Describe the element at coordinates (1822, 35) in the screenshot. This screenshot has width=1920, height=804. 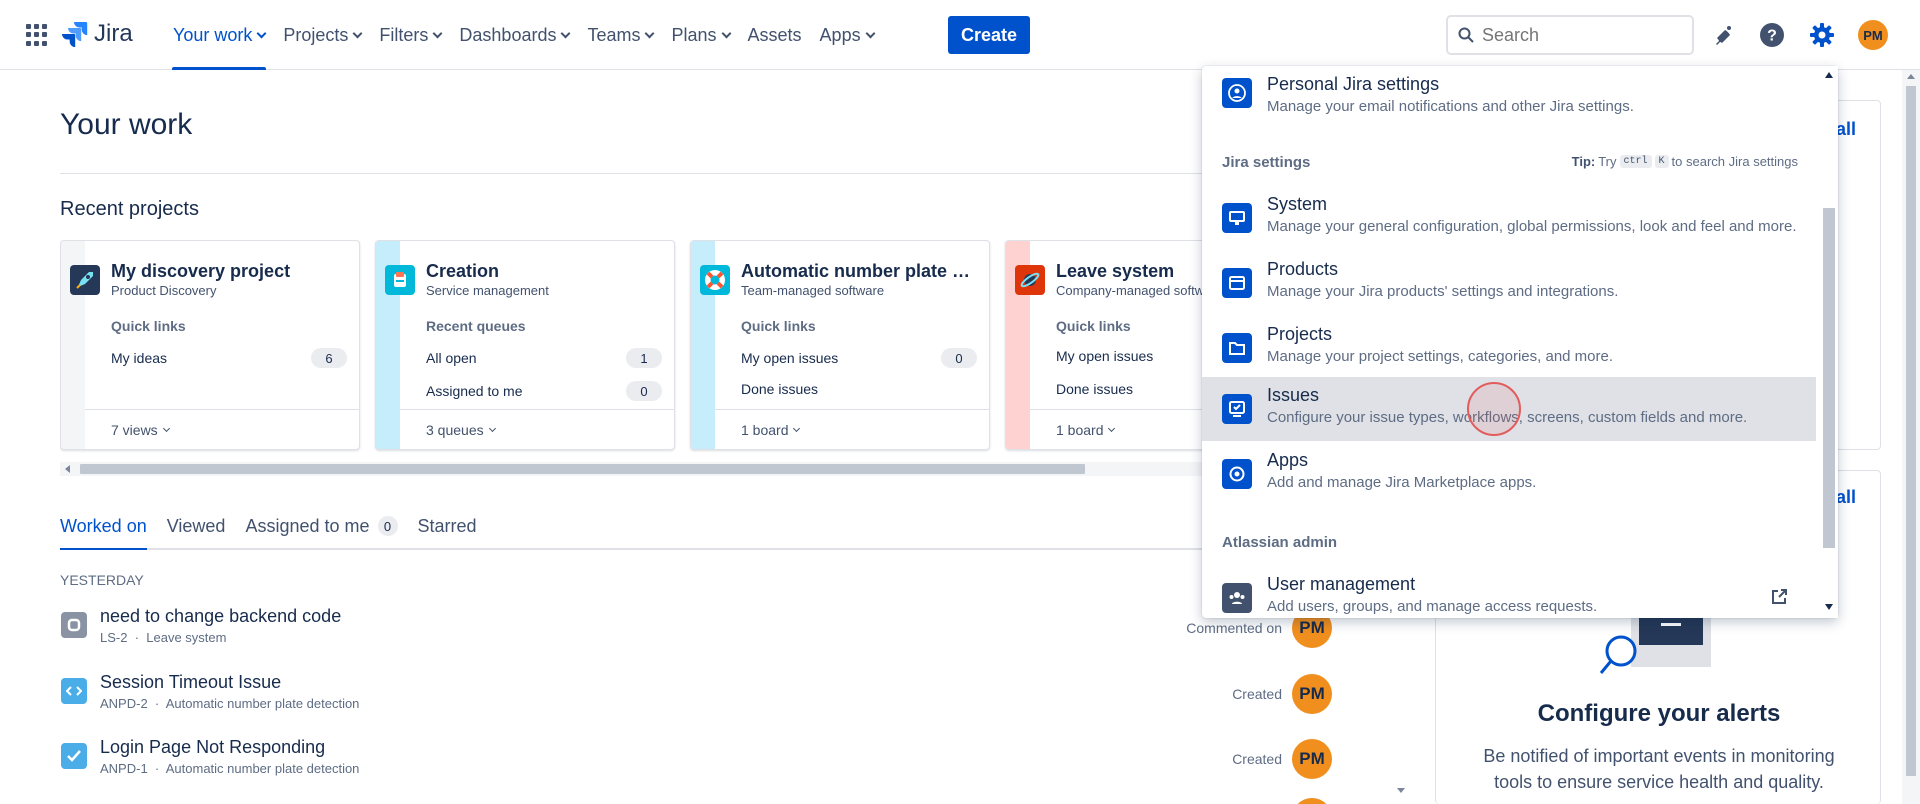
I see `settings-button` at that location.